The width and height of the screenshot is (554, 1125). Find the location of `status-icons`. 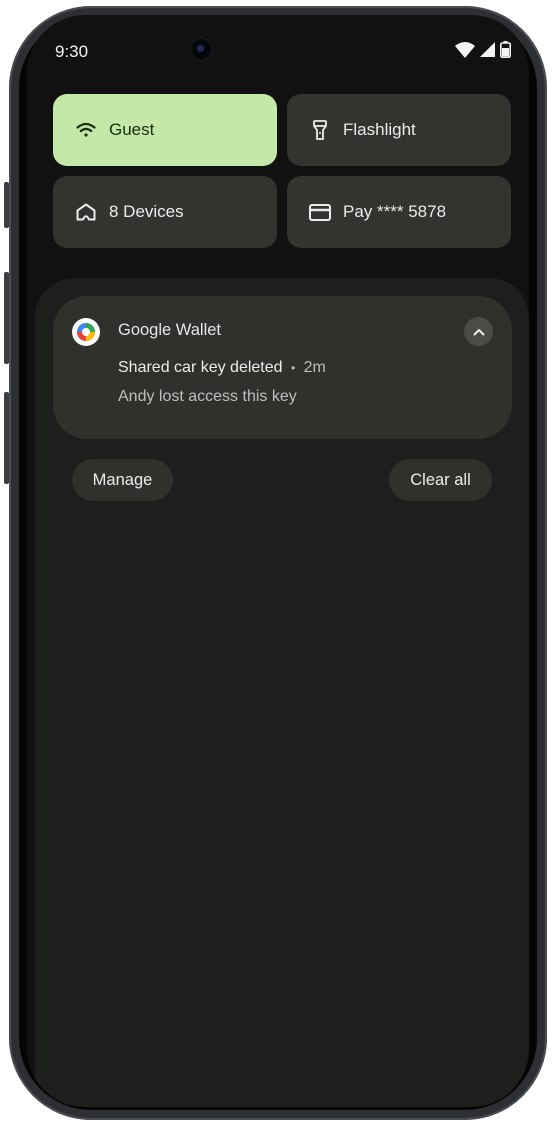

status-icons is located at coordinates (483, 52).